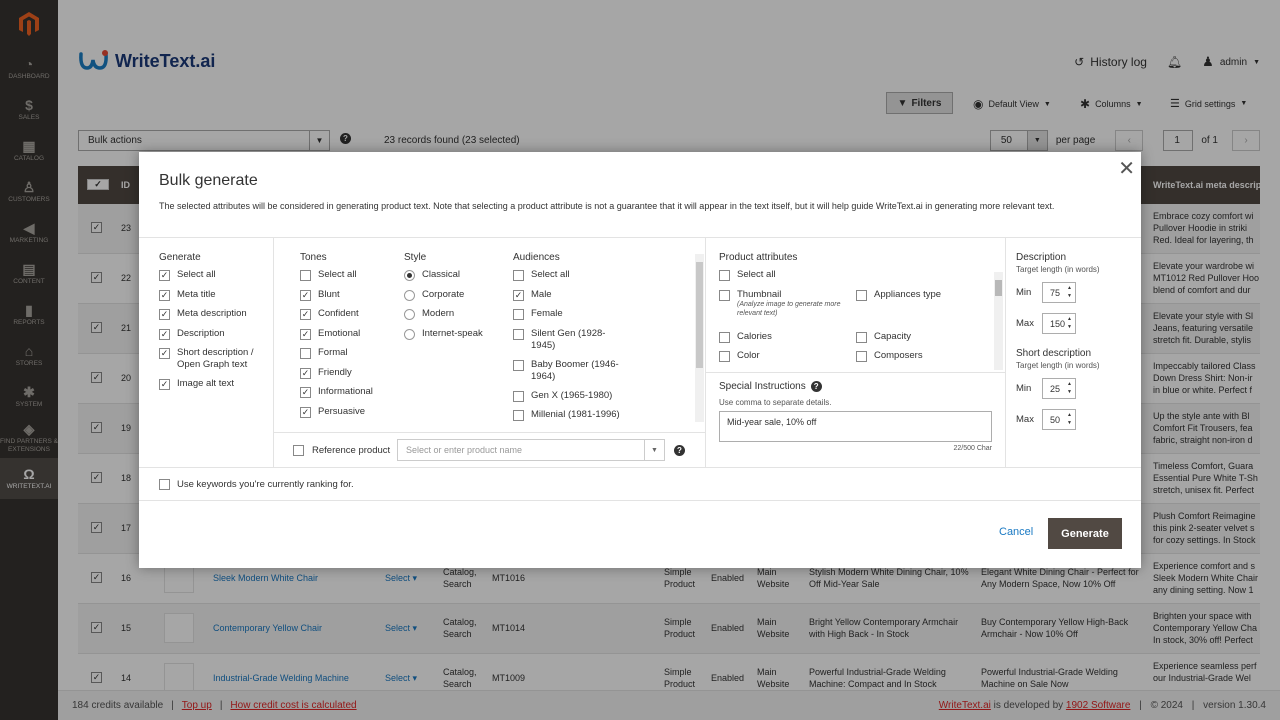 This screenshot has height=720, width=1280. Describe the element at coordinates (573, 279) in the screenshot. I see `audiences-option: Select all` at that location.